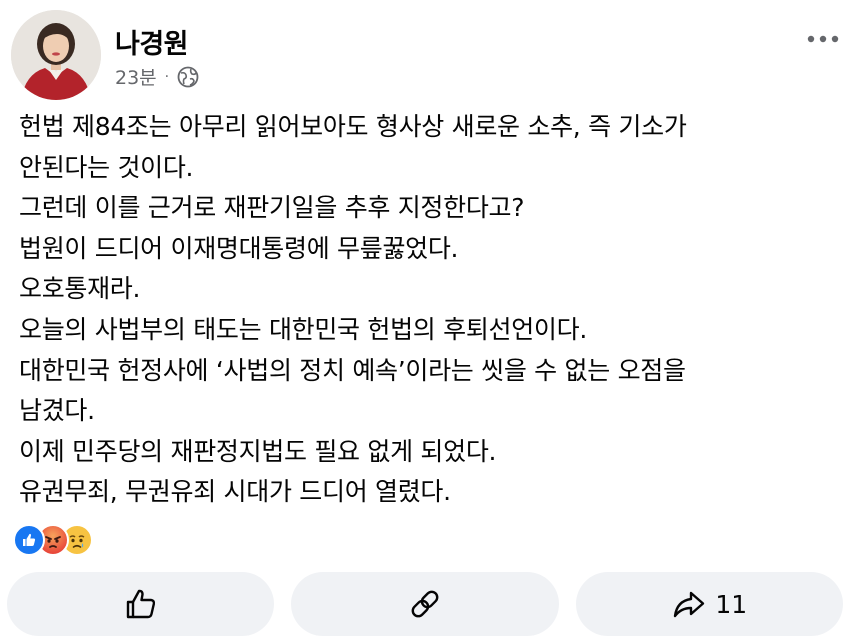 Image resolution: width=850 pixels, height=637 pixels. Describe the element at coordinates (80, 289) in the screenshot. I see `post-text-line: 오호통재라.` at that location.